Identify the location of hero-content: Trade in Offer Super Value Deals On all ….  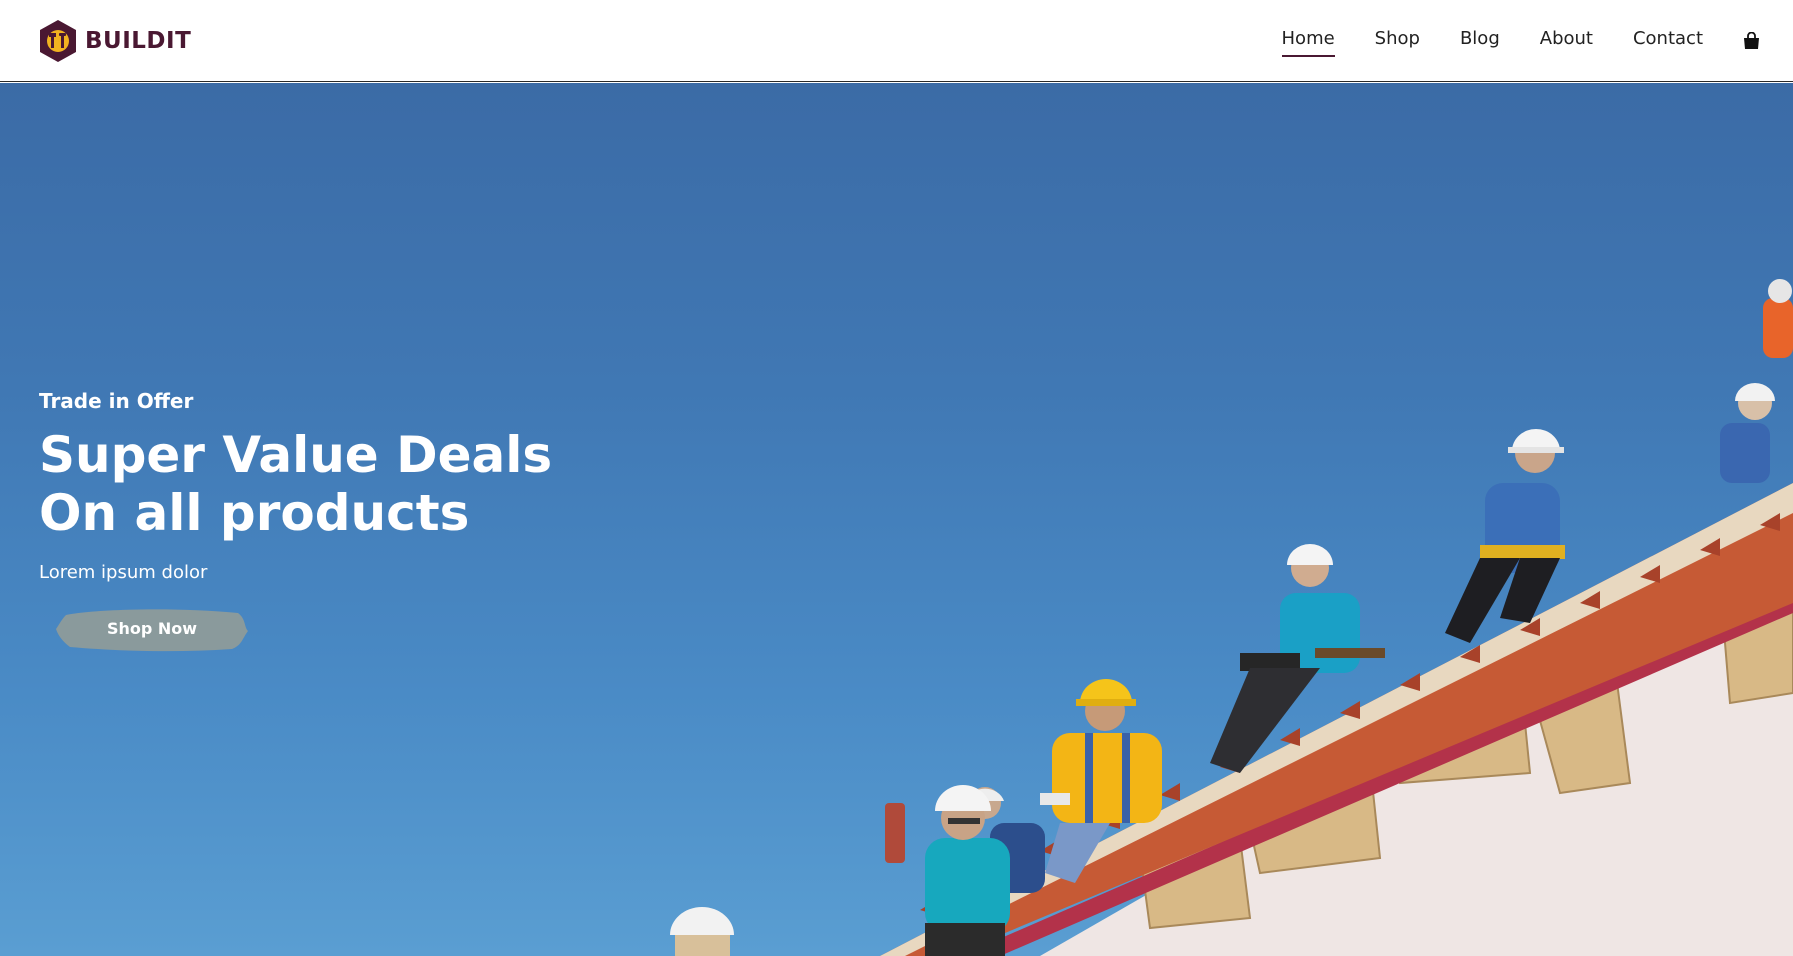
(319, 521).